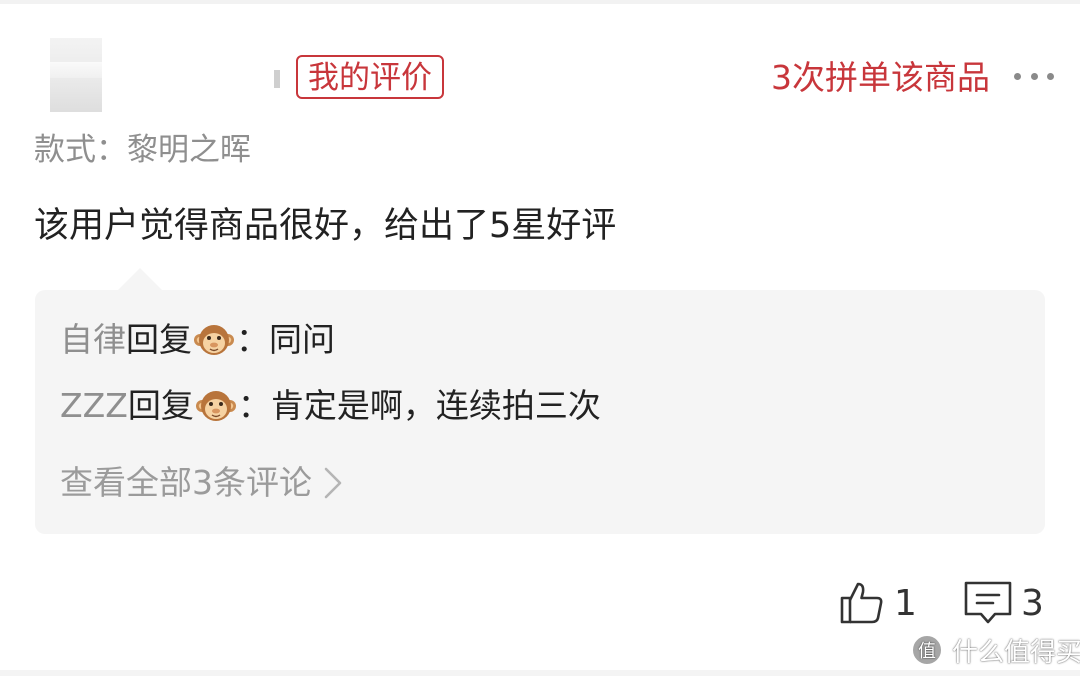 This screenshot has height=676, width=1080. What do you see at coordinates (862, 604) in the screenshot?
I see `thumbs-up-icon` at bounding box center [862, 604].